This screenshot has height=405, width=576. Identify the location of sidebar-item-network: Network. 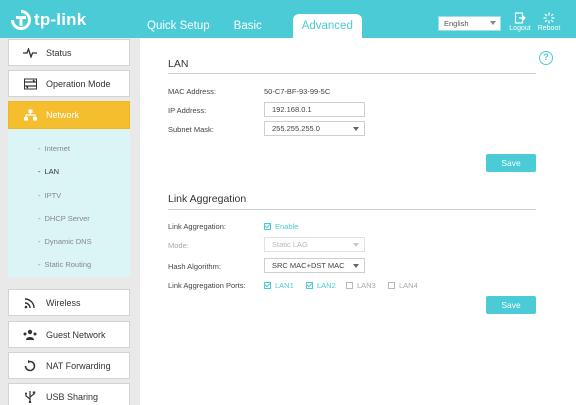
(69, 115).